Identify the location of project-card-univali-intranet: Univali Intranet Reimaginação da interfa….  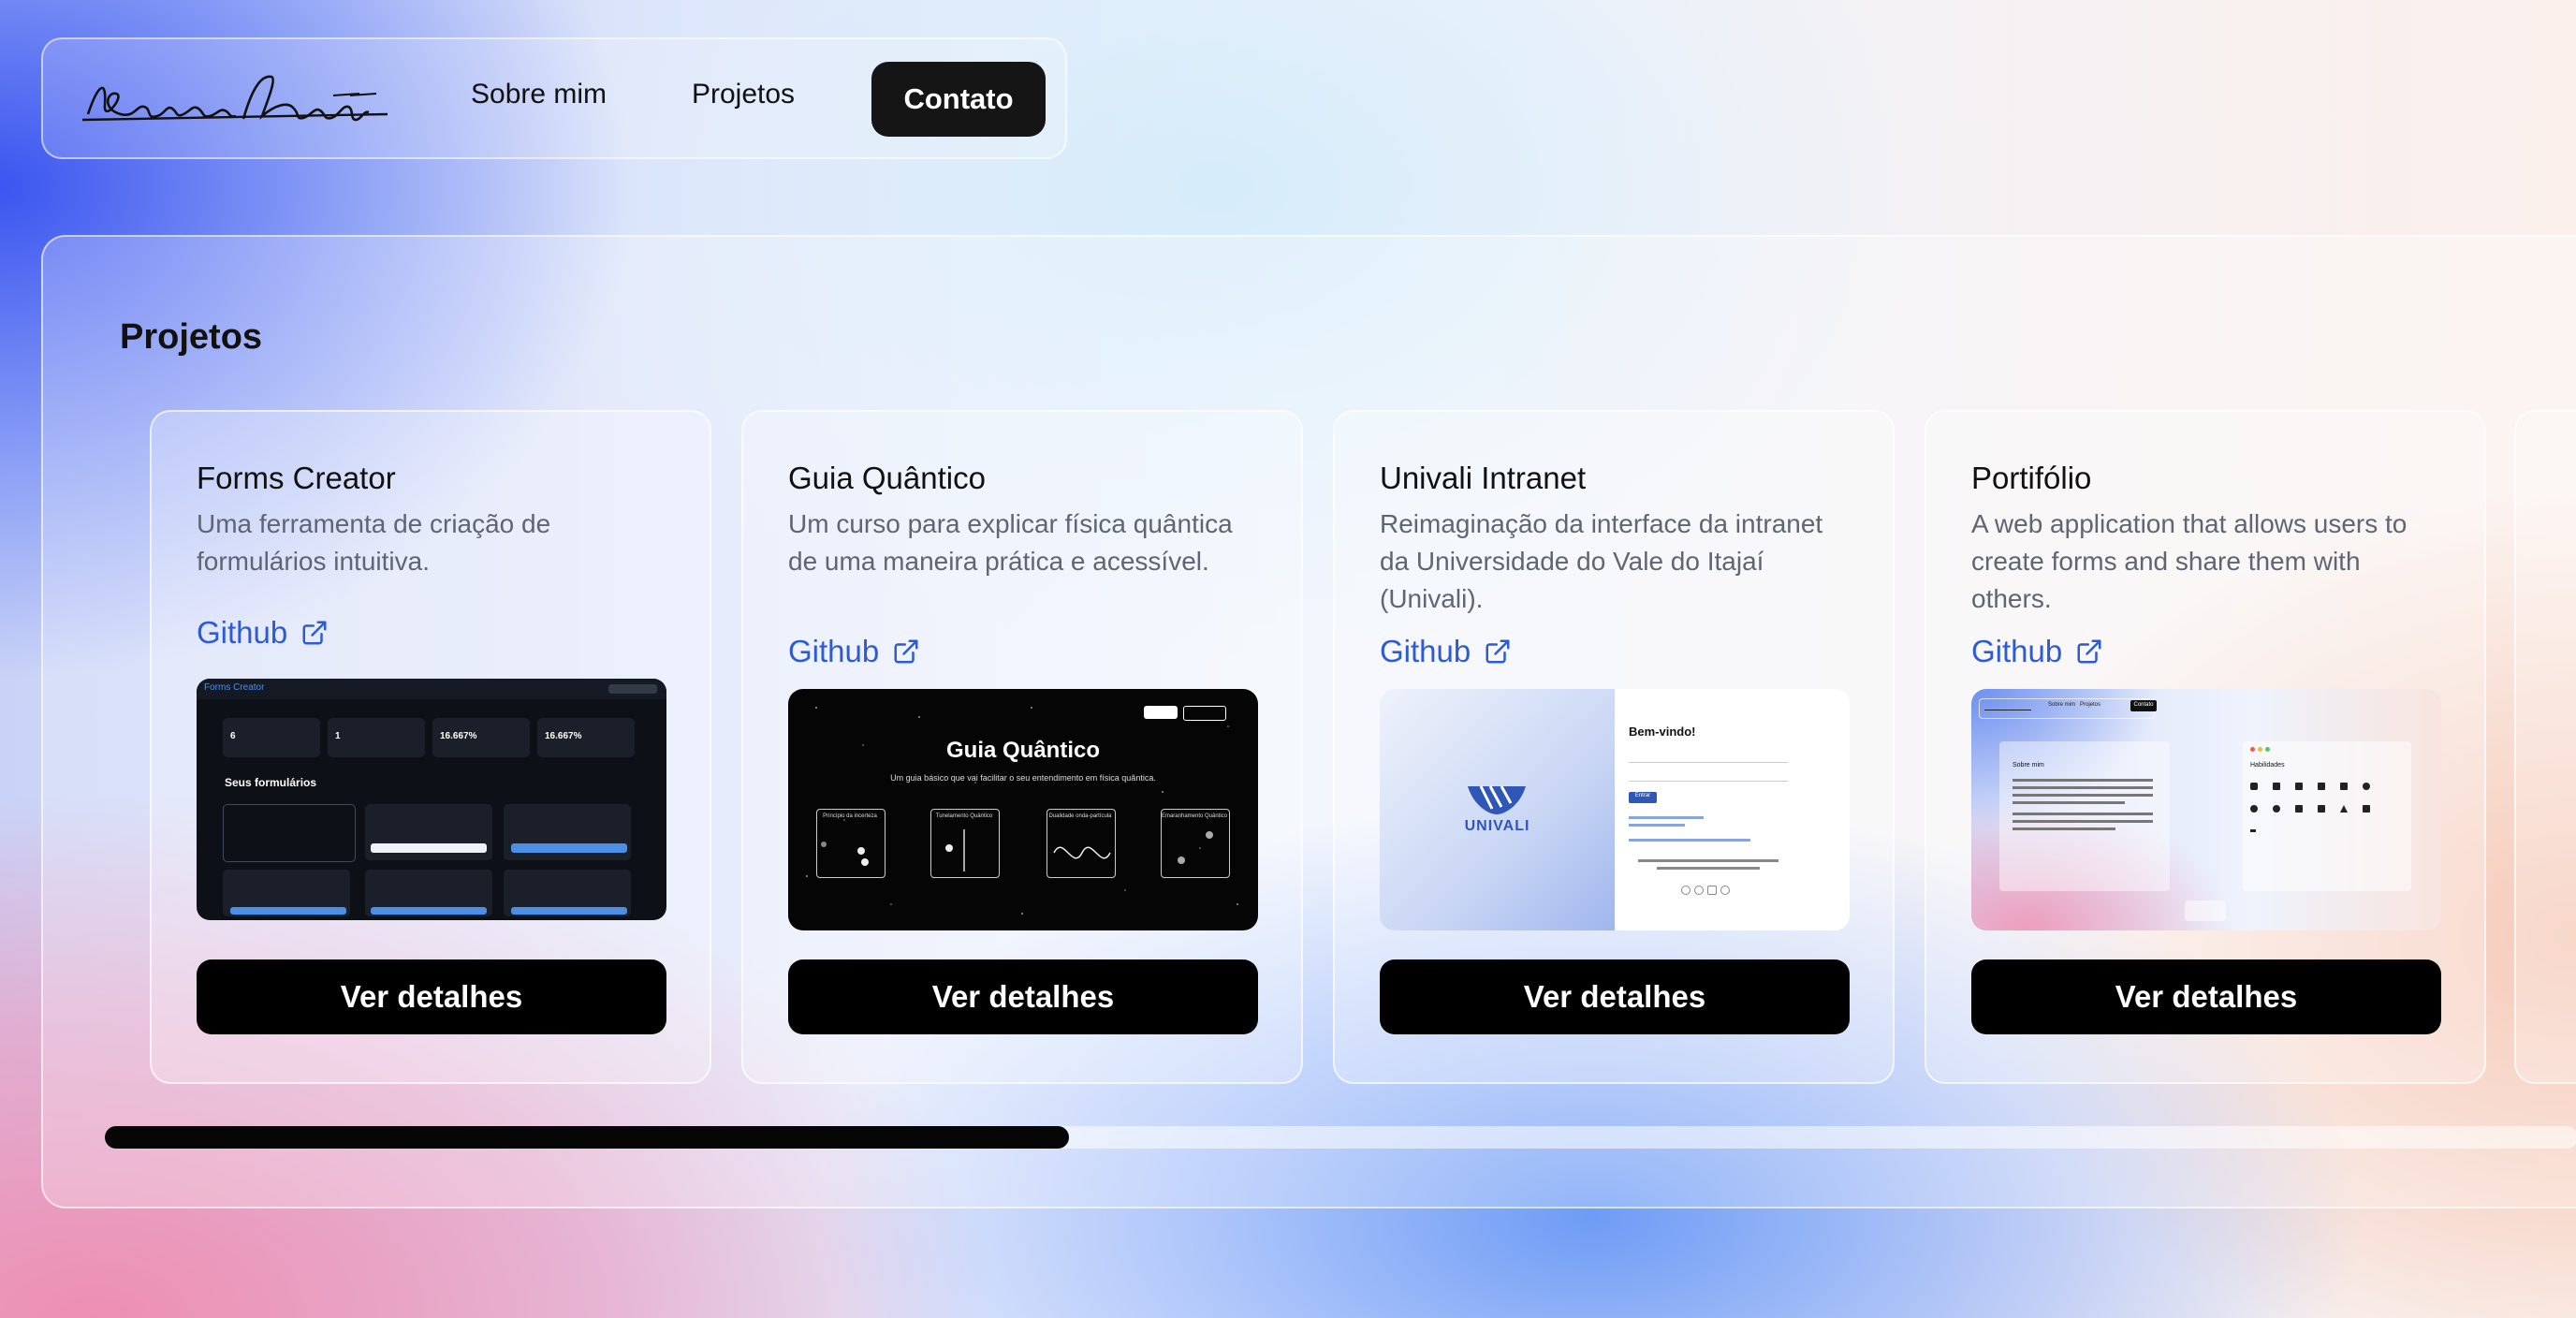
(1614, 747).